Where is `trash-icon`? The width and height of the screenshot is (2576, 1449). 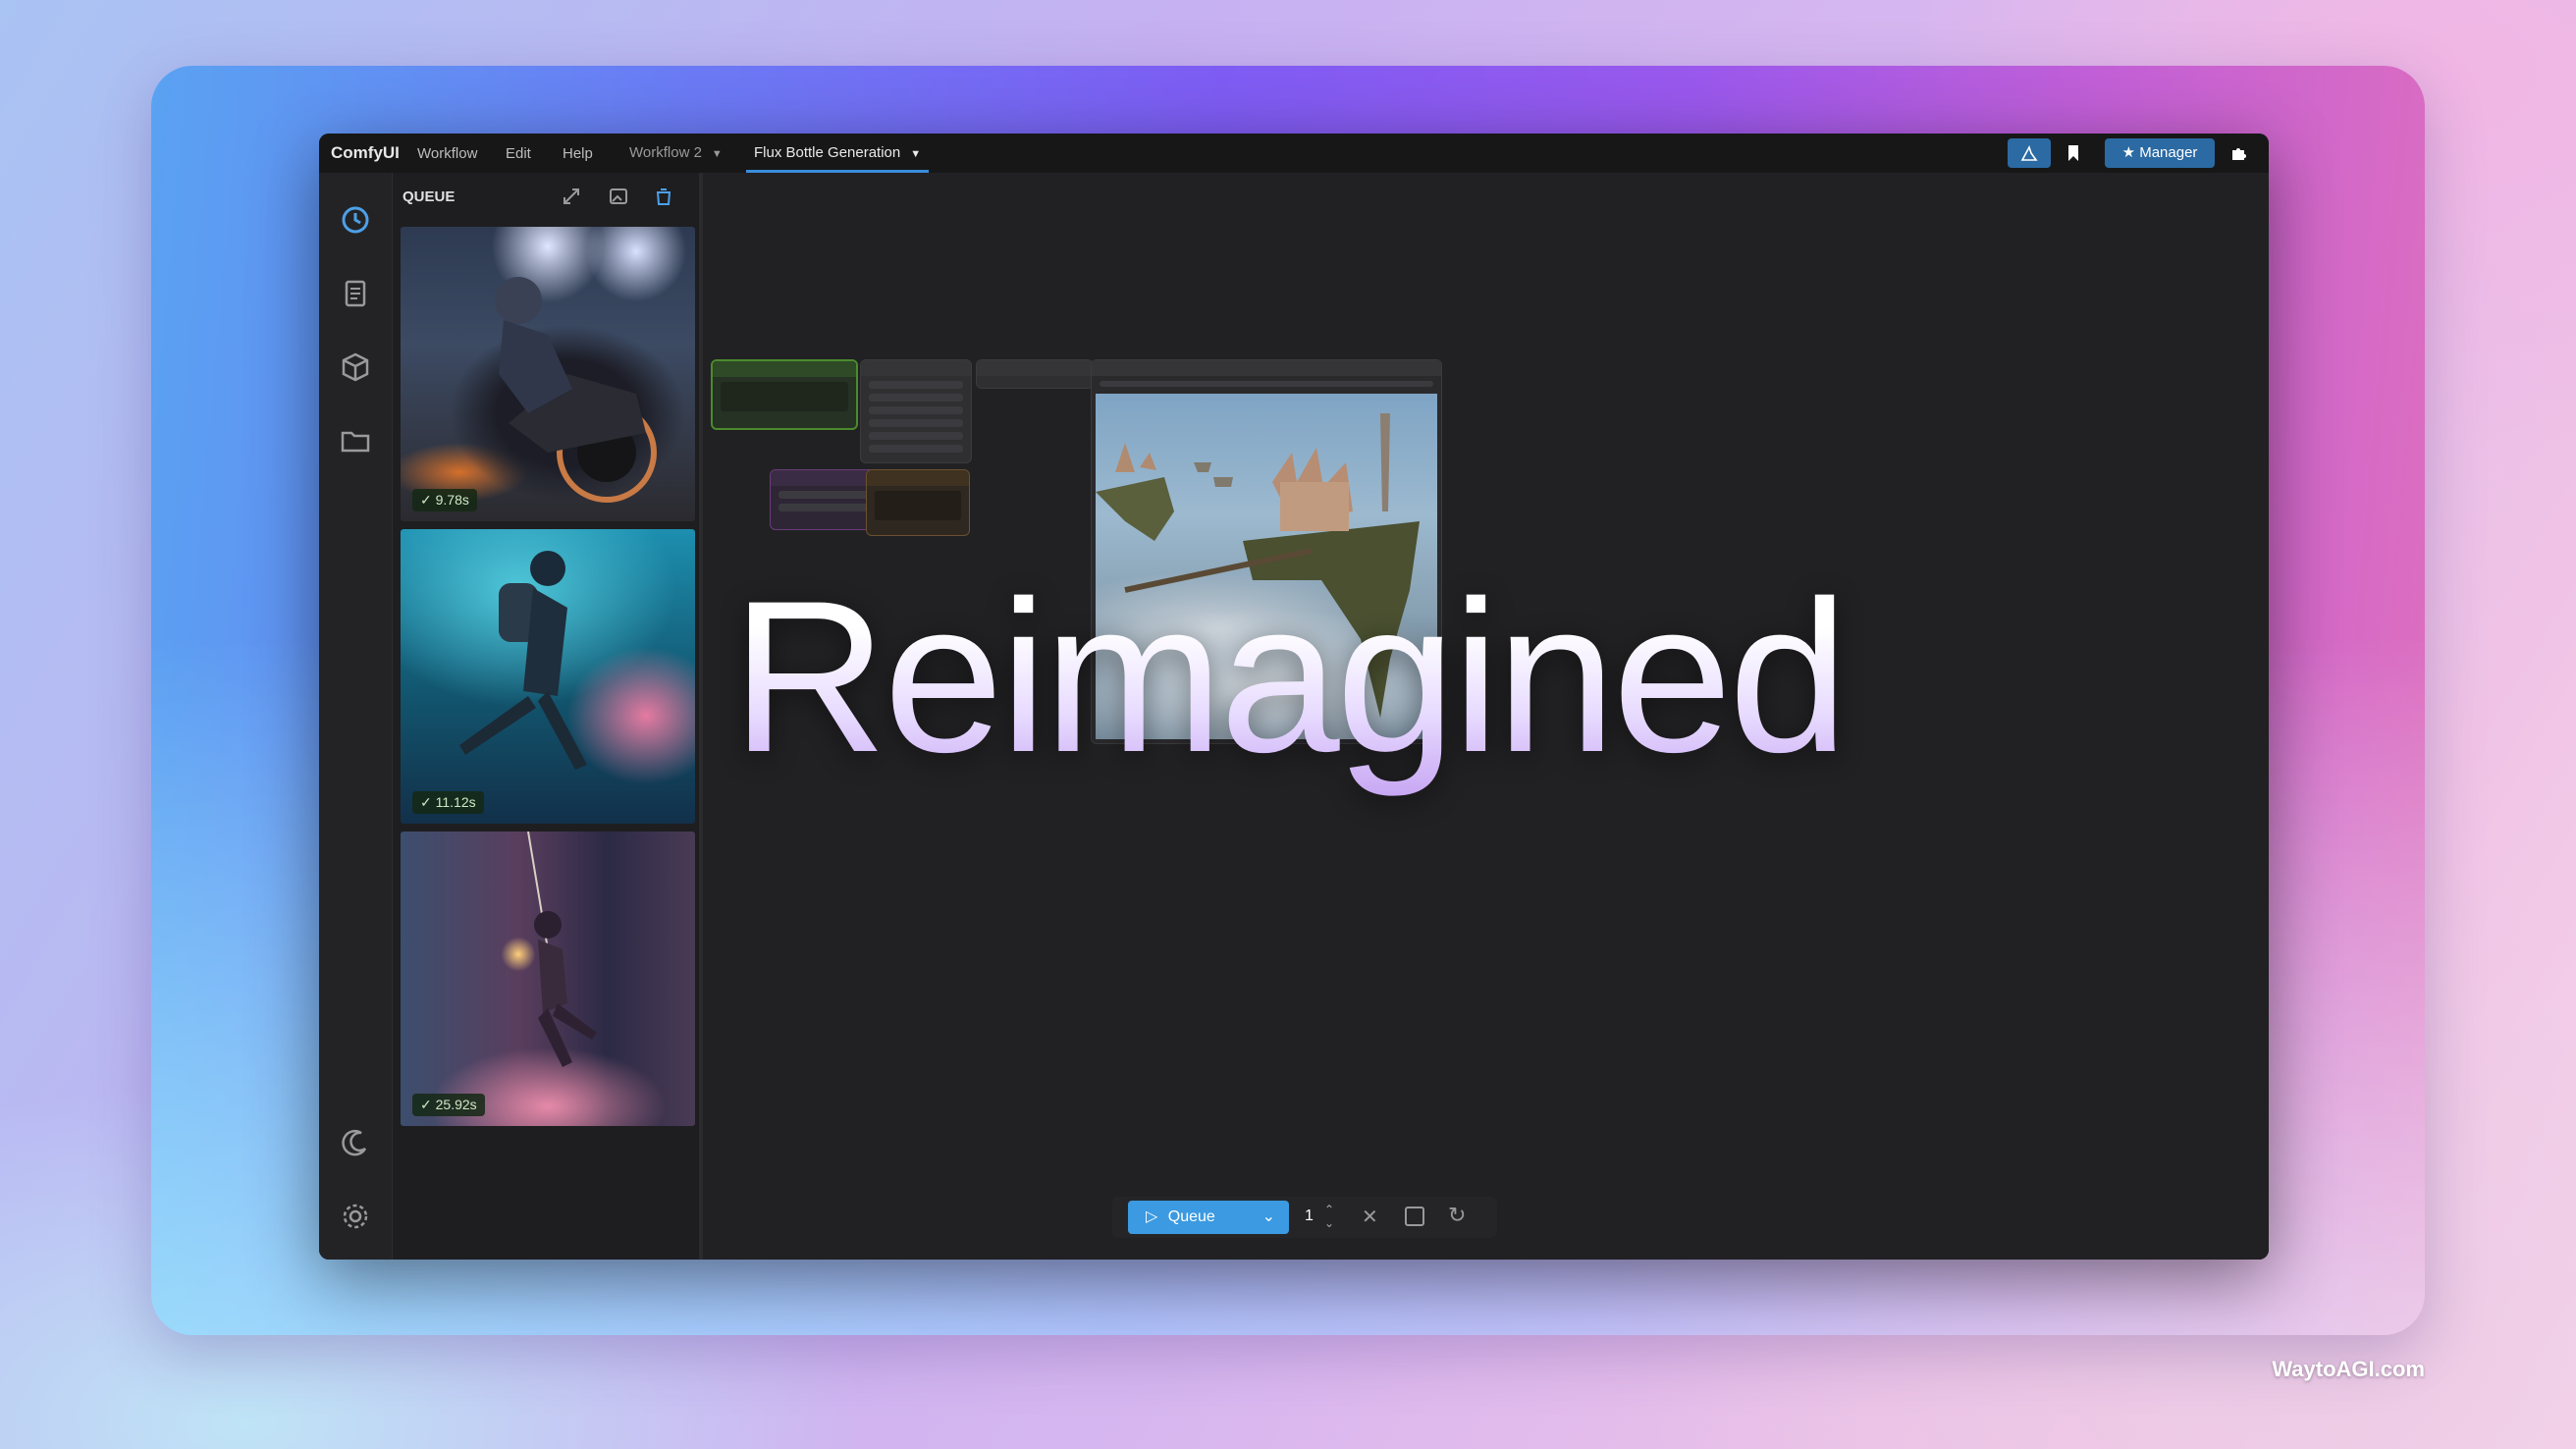 trash-icon is located at coordinates (663, 196).